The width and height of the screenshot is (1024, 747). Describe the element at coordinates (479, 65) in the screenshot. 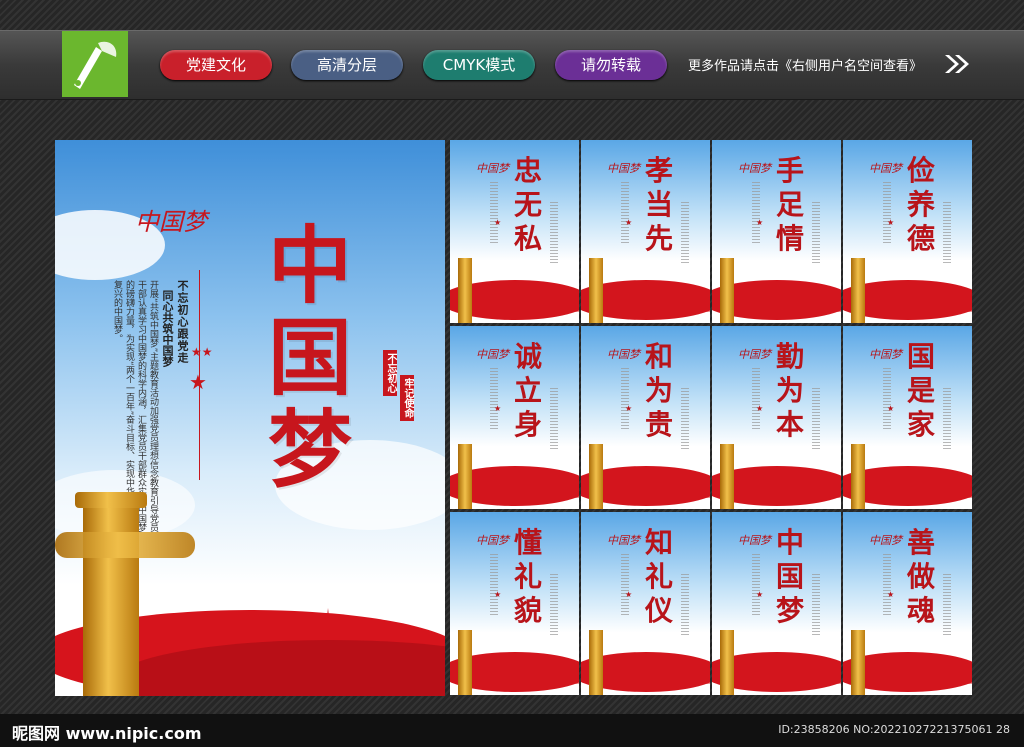

I see `tag-cmyk: CMYK模式` at that location.